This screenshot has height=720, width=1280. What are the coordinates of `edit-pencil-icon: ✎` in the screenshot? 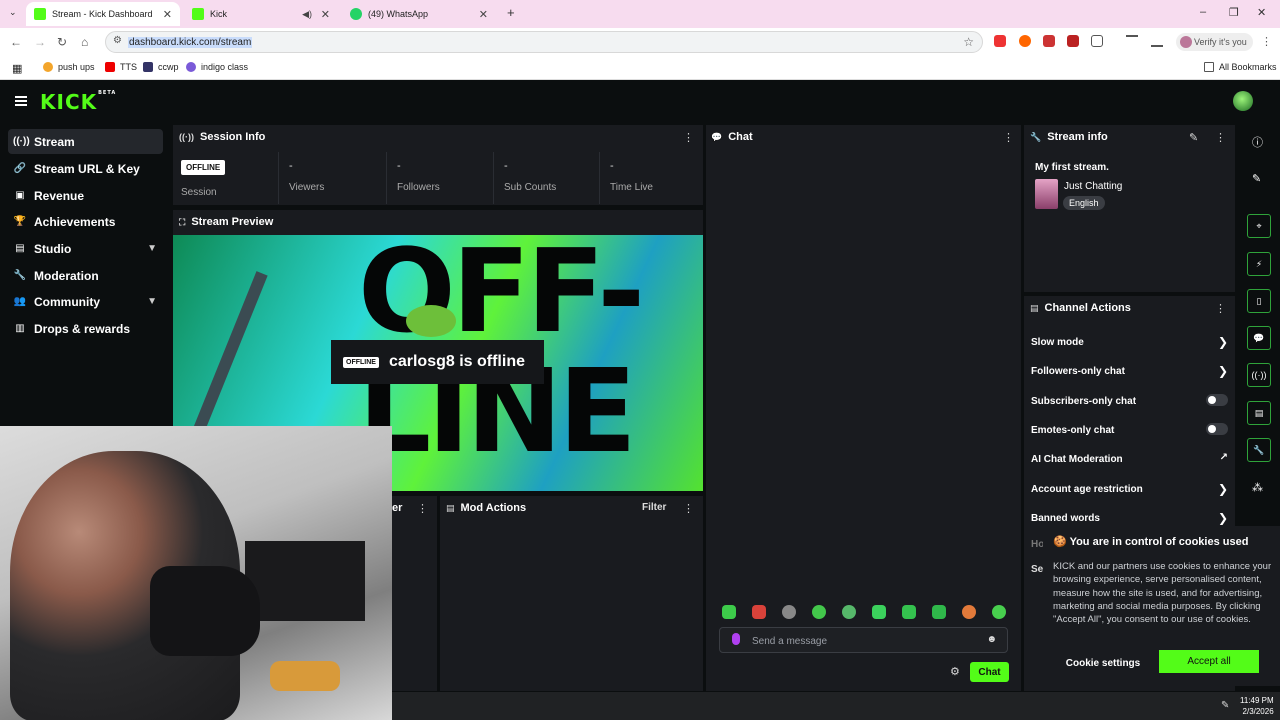 It's located at (1193, 137).